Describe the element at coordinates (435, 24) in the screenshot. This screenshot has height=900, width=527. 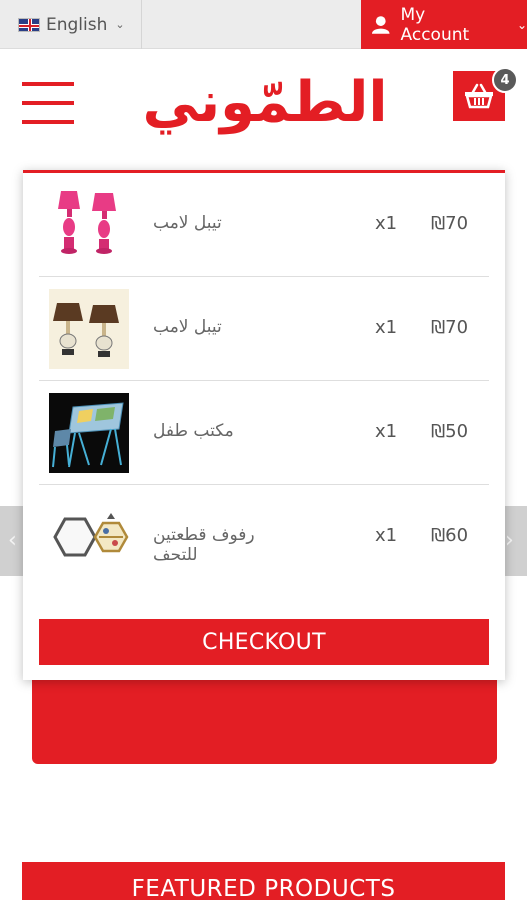
I see `my-account-label: My Account` at that location.